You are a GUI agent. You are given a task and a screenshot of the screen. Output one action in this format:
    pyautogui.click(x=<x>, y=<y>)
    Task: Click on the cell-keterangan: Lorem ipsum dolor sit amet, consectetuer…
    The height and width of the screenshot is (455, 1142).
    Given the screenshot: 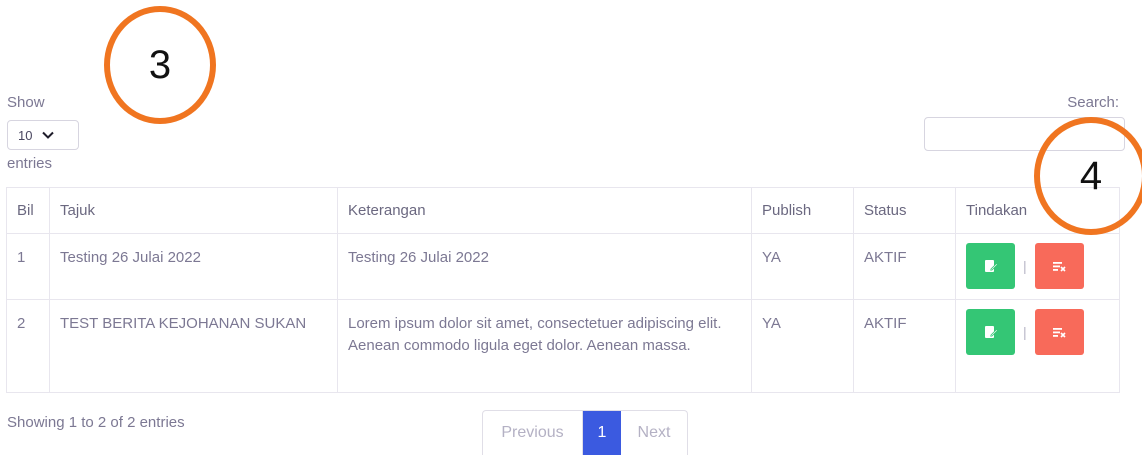 What is the action you would take?
    pyautogui.click(x=544, y=346)
    